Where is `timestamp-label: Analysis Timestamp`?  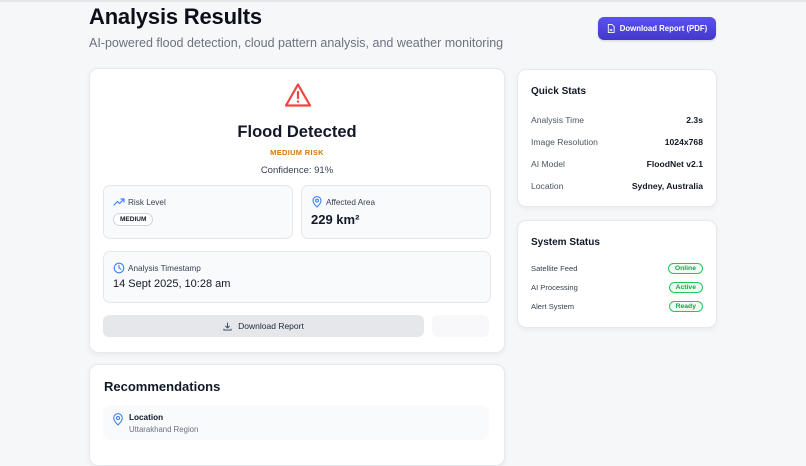
timestamp-label: Analysis Timestamp is located at coordinates (164, 268).